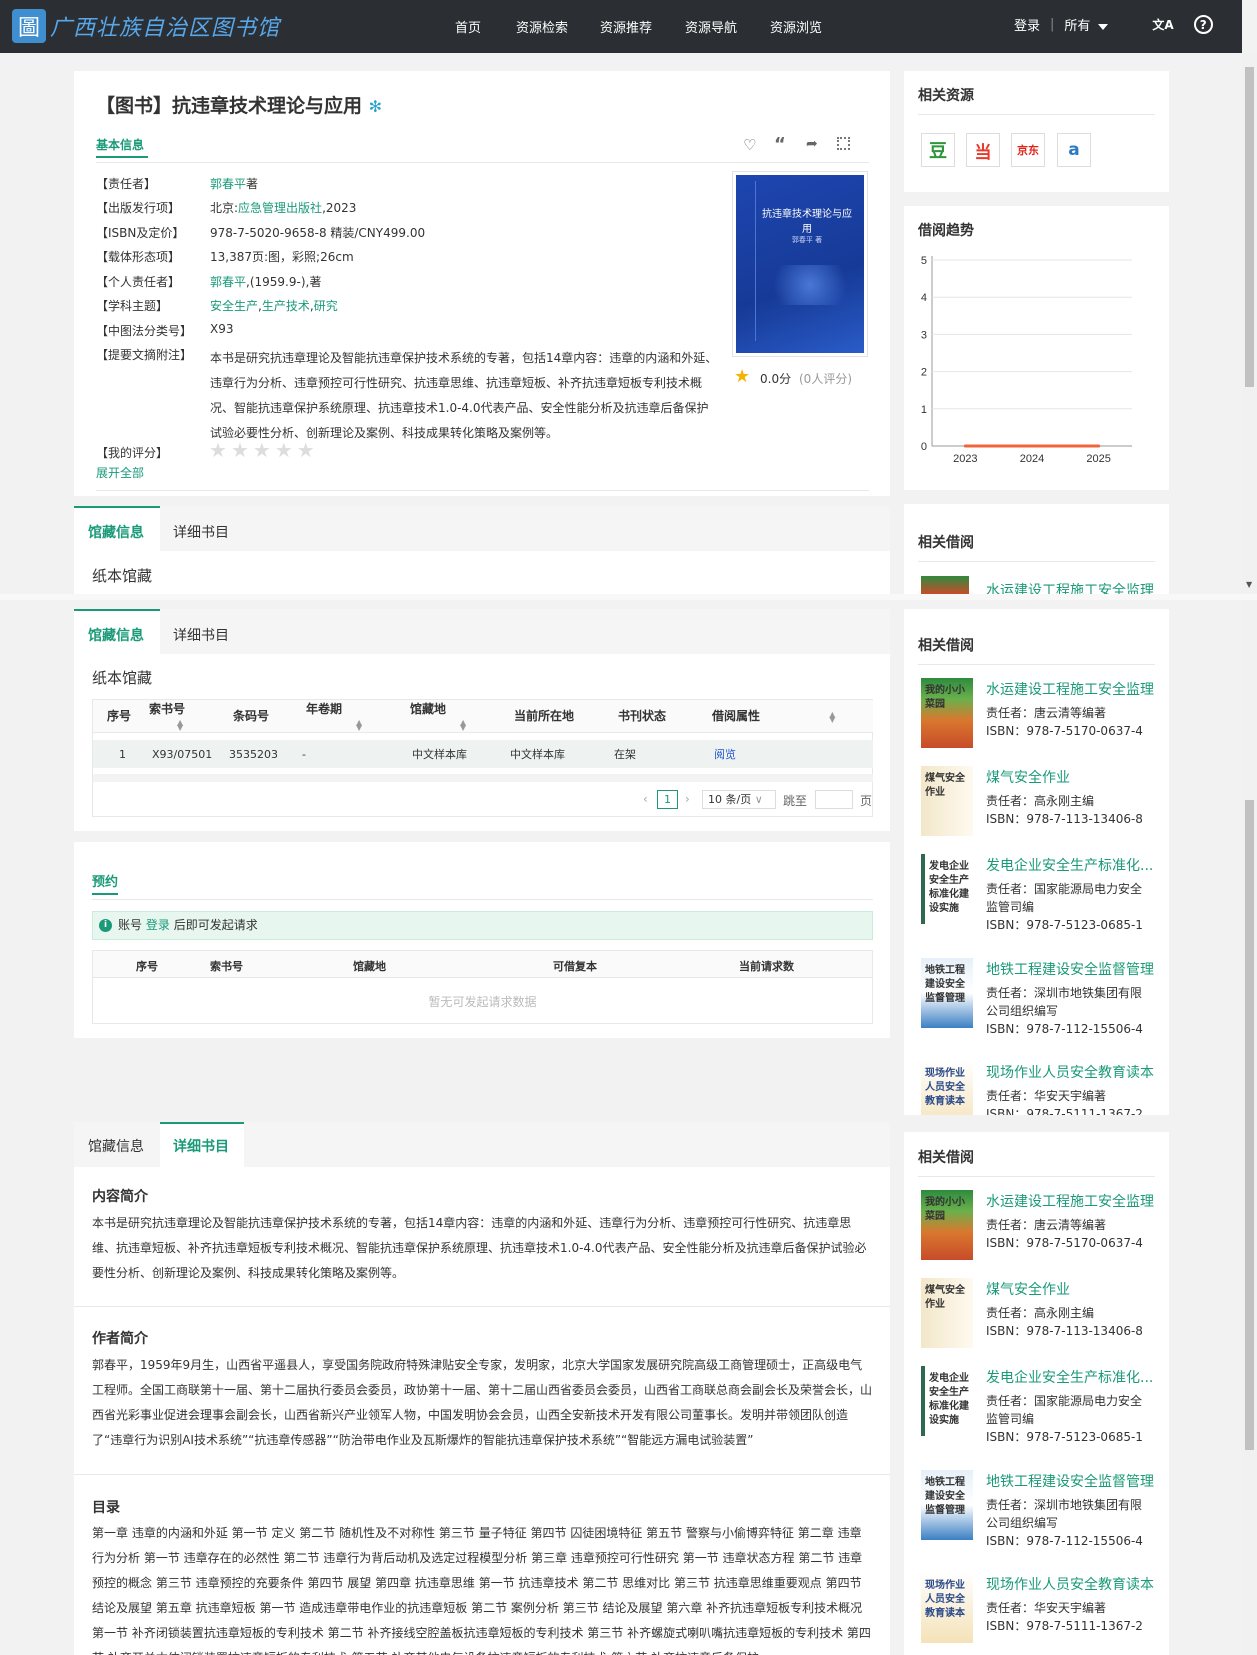 The width and height of the screenshot is (1257, 1655). Describe the element at coordinates (938, 150) in the screenshot. I see `douban-icon: 豆` at that location.